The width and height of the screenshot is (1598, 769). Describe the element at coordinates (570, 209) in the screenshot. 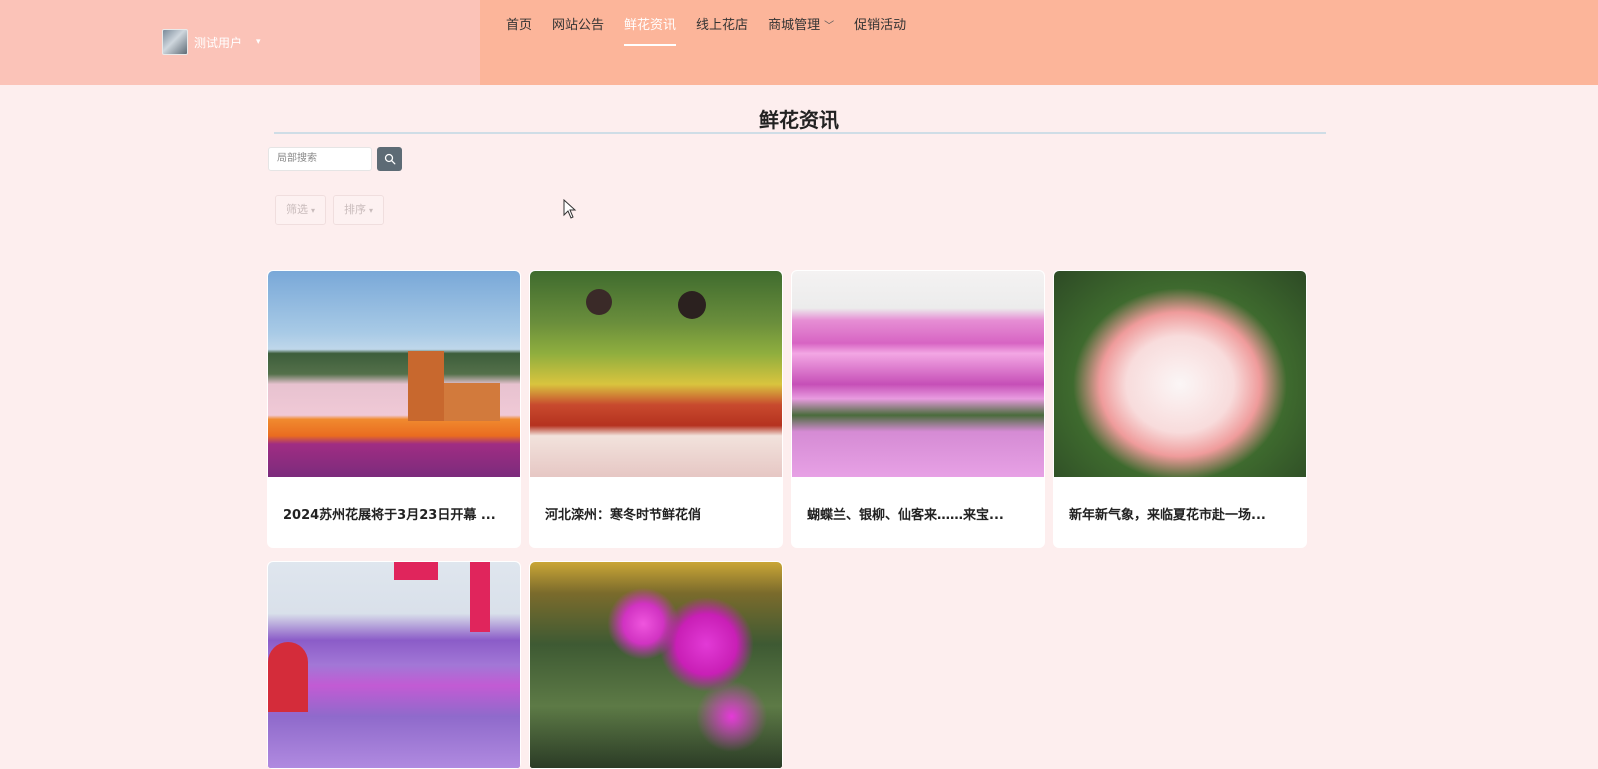

I see `mouse-cursor-icon` at that location.